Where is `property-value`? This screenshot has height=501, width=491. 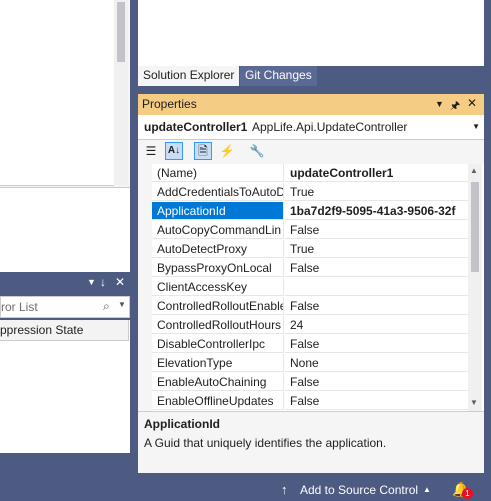
property-value is located at coordinates (376, 287).